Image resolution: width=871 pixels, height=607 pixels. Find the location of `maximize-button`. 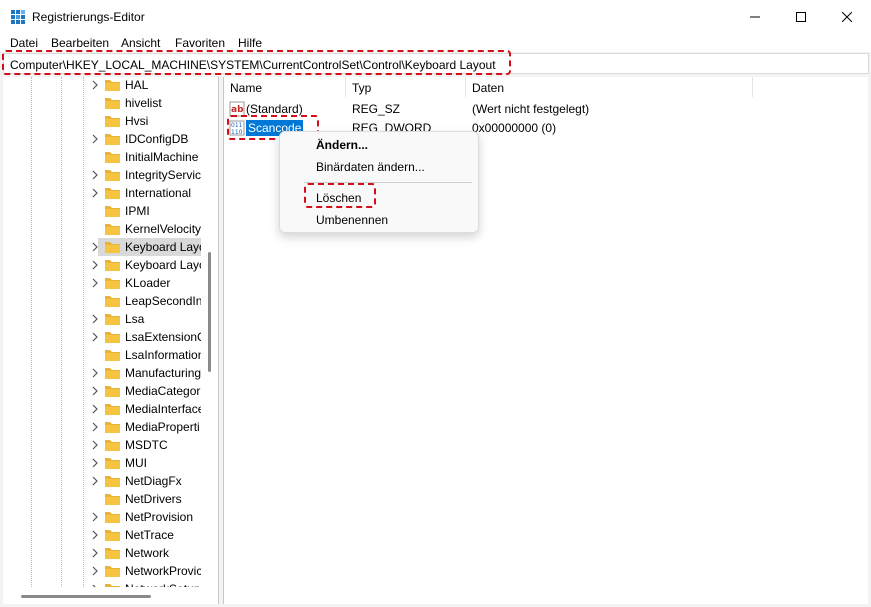

maximize-button is located at coordinates (801, 17).